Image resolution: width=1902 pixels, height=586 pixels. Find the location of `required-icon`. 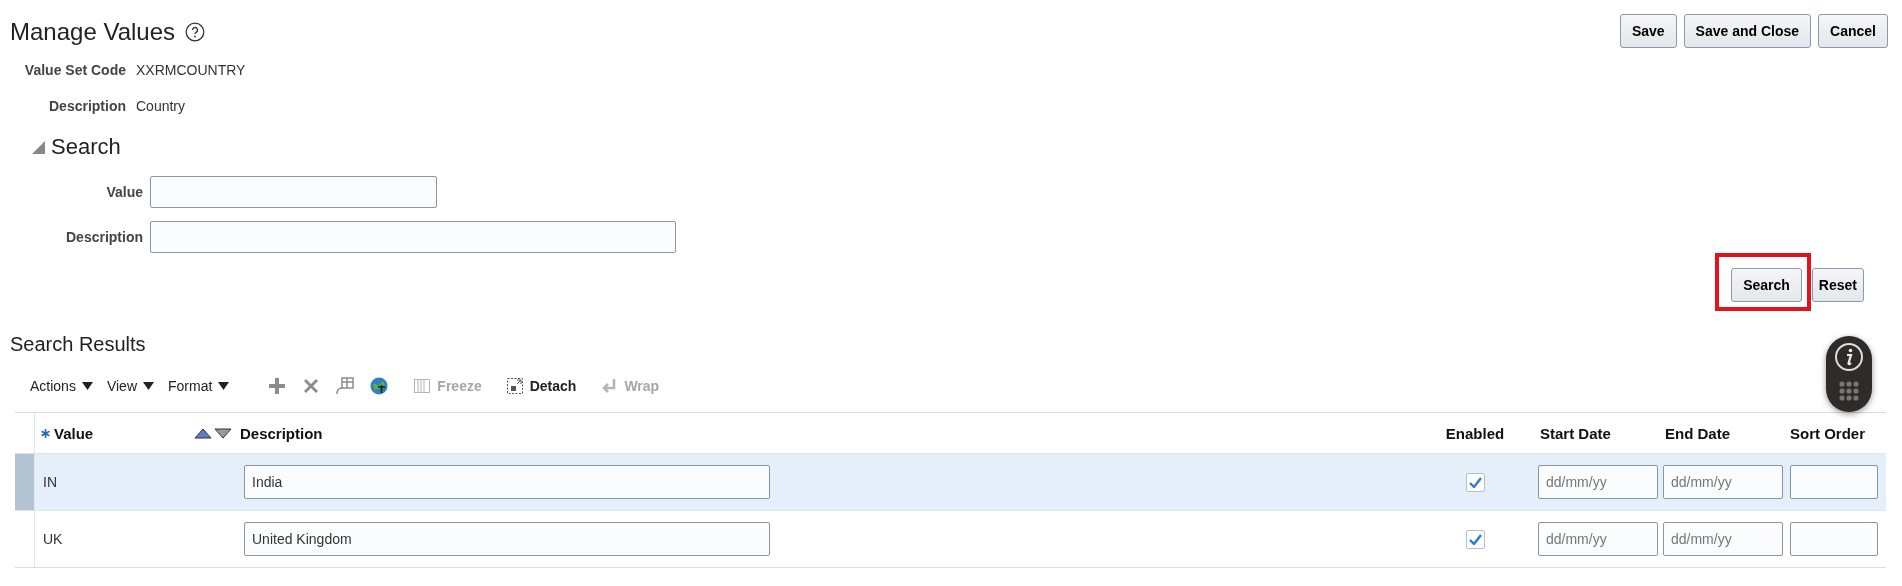

required-icon is located at coordinates (45, 433).